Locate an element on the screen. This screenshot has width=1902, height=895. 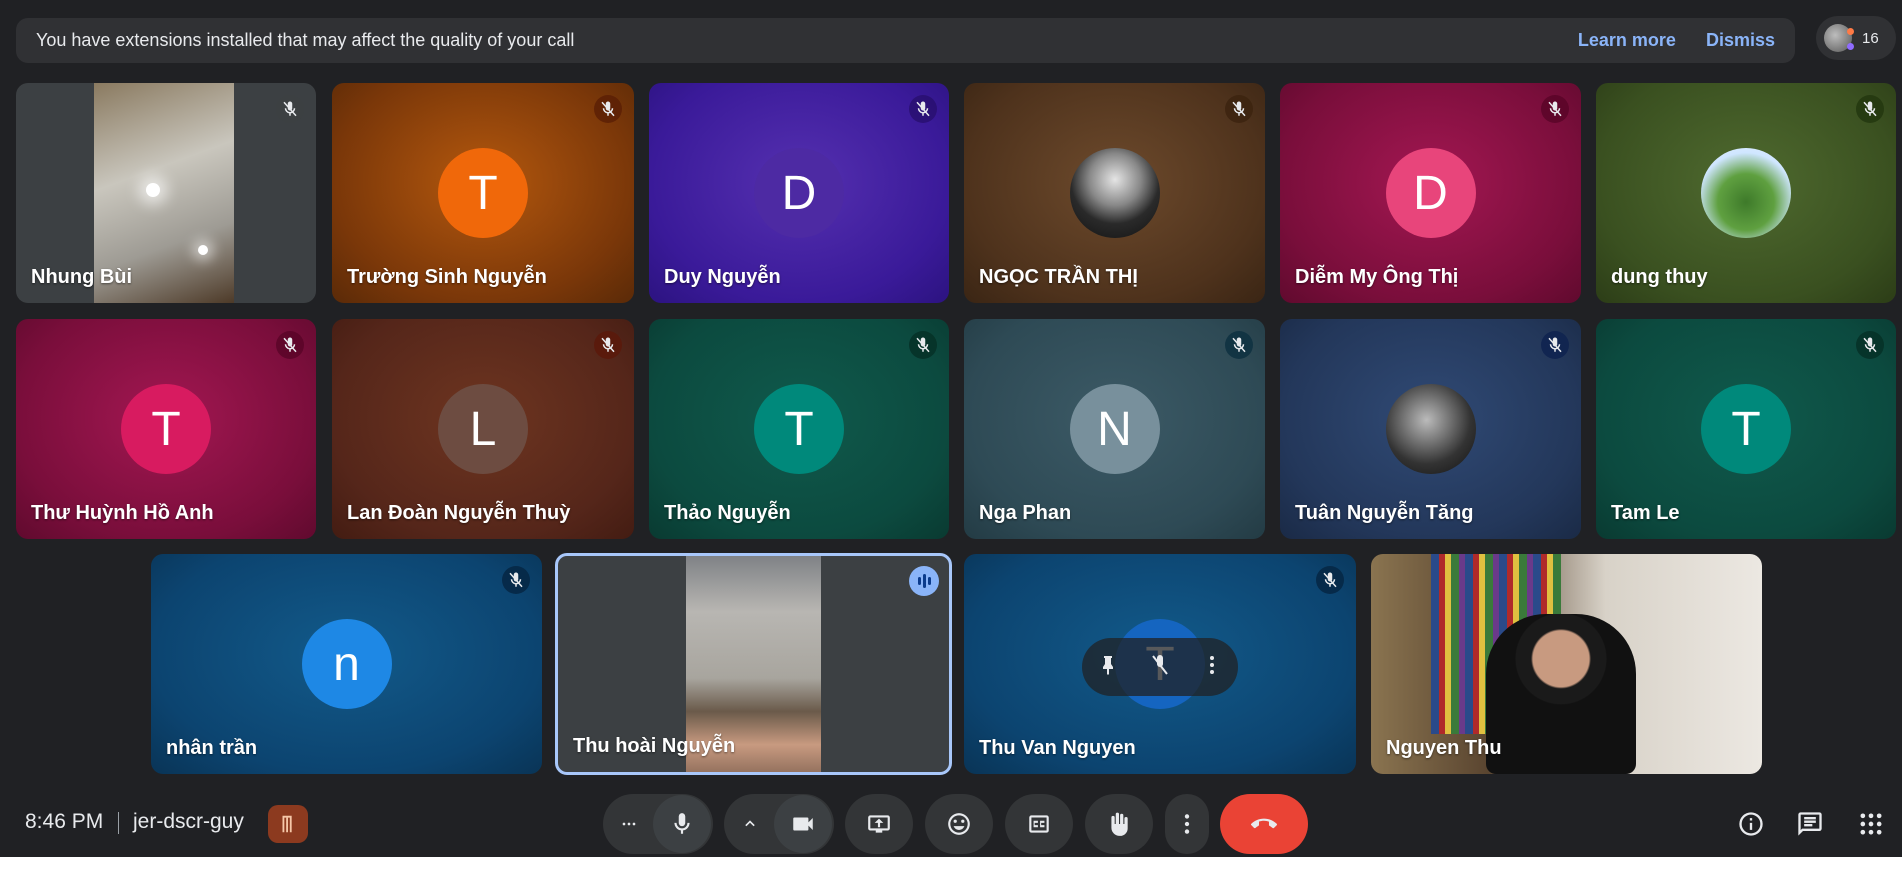
participant-name: Diễm My Ông Thị is located at coordinates (1377, 277).